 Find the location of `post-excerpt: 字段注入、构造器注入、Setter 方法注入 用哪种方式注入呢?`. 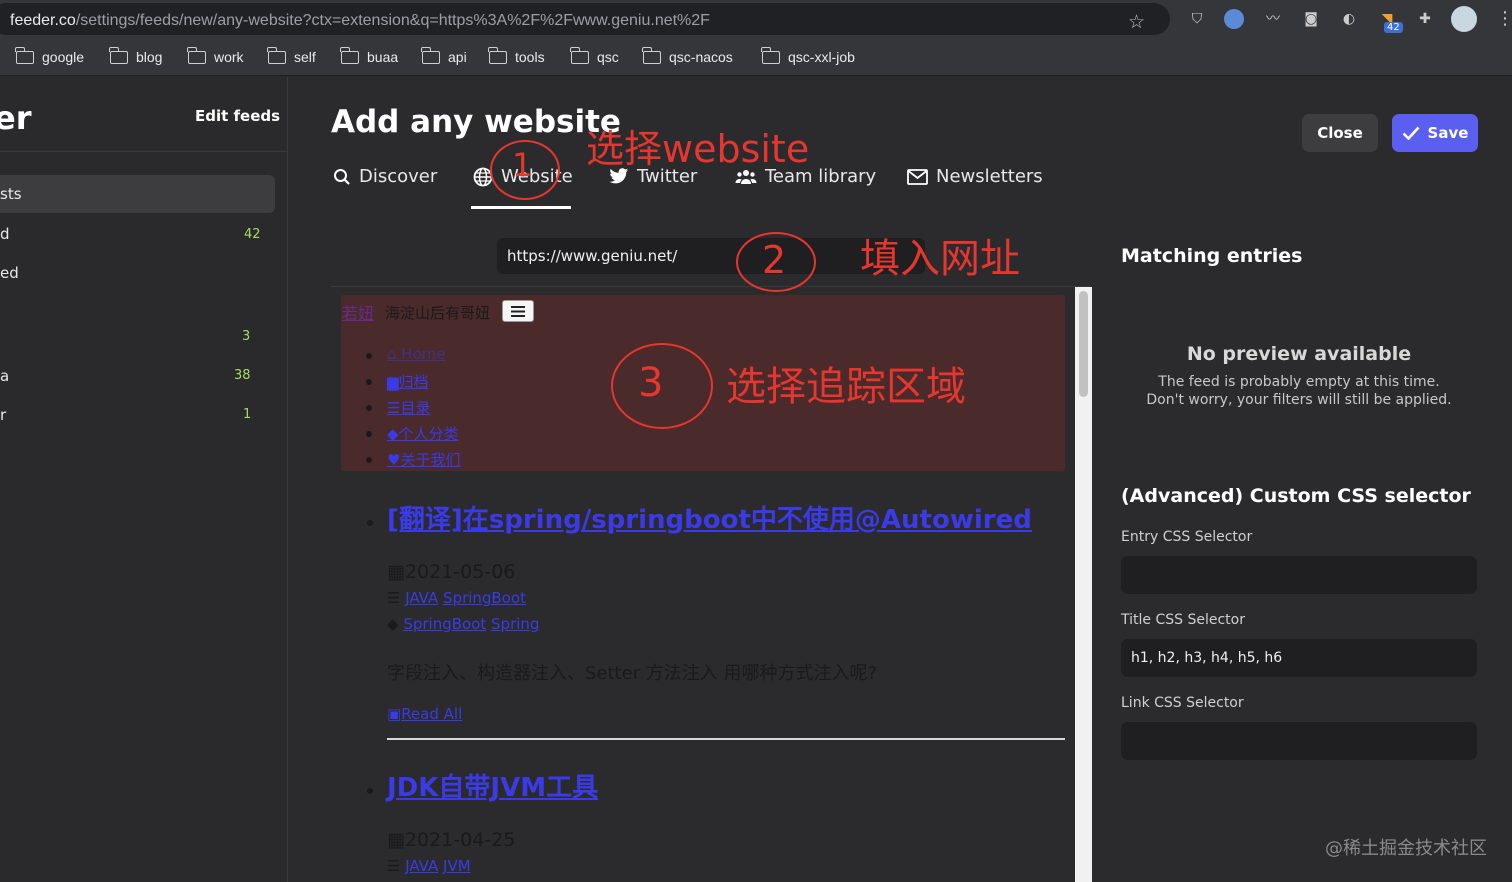

post-excerpt: 字段注入、构造器注入、Setter 方法注入 用哪种方式注入呢? is located at coordinates (632, 673).